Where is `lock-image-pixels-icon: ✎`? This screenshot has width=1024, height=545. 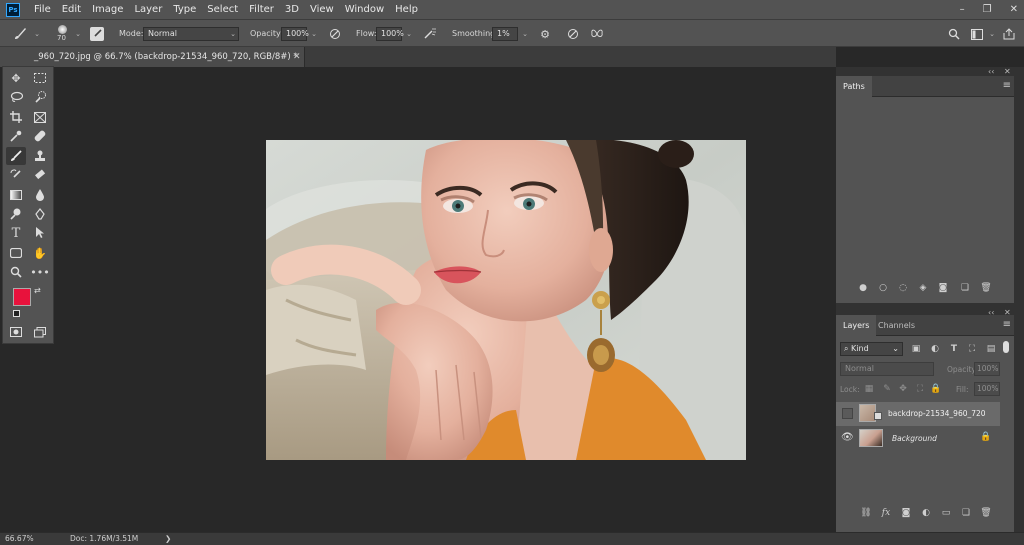
lock-image-pixels-icon: ✎ is located at coordinates (887, 389).